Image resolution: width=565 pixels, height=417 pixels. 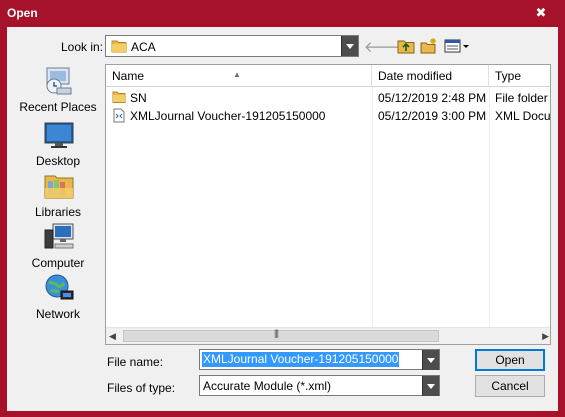 I want to click on look-in-label: Look in:, so click(x=82, y=47).